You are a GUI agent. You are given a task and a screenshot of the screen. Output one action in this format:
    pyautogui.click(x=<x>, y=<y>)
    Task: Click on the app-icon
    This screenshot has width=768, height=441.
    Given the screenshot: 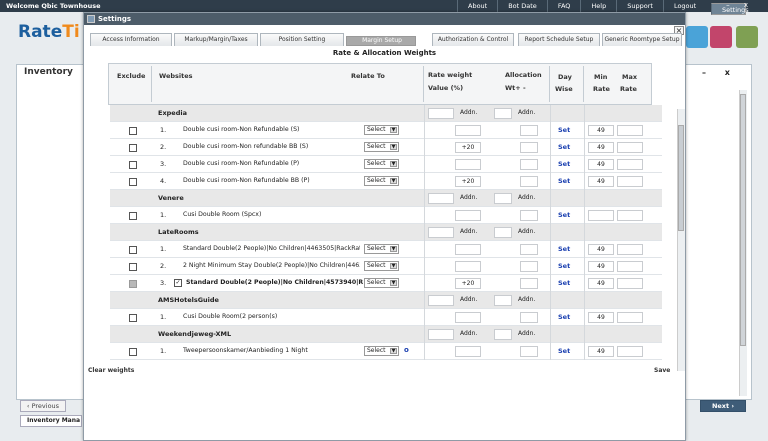 What is the action you would take?
    pyautogui.click(x=697, y=37)
    